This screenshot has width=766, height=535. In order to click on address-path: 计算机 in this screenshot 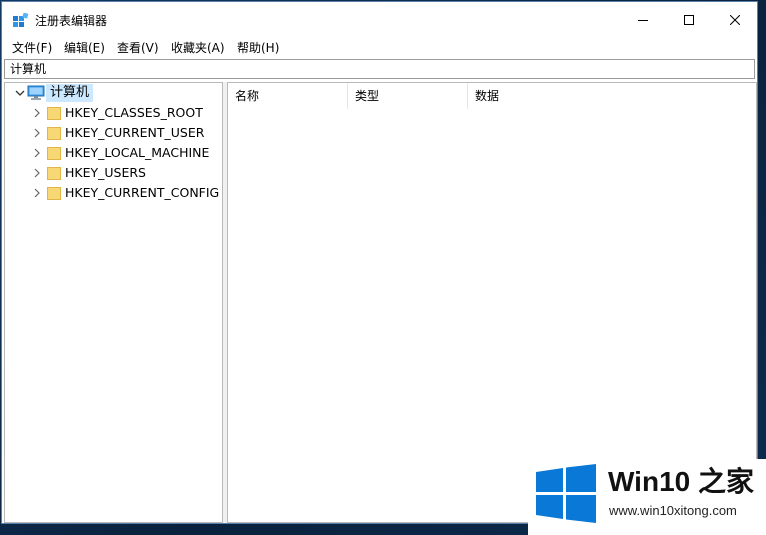, I will do `click(28, 69)`.